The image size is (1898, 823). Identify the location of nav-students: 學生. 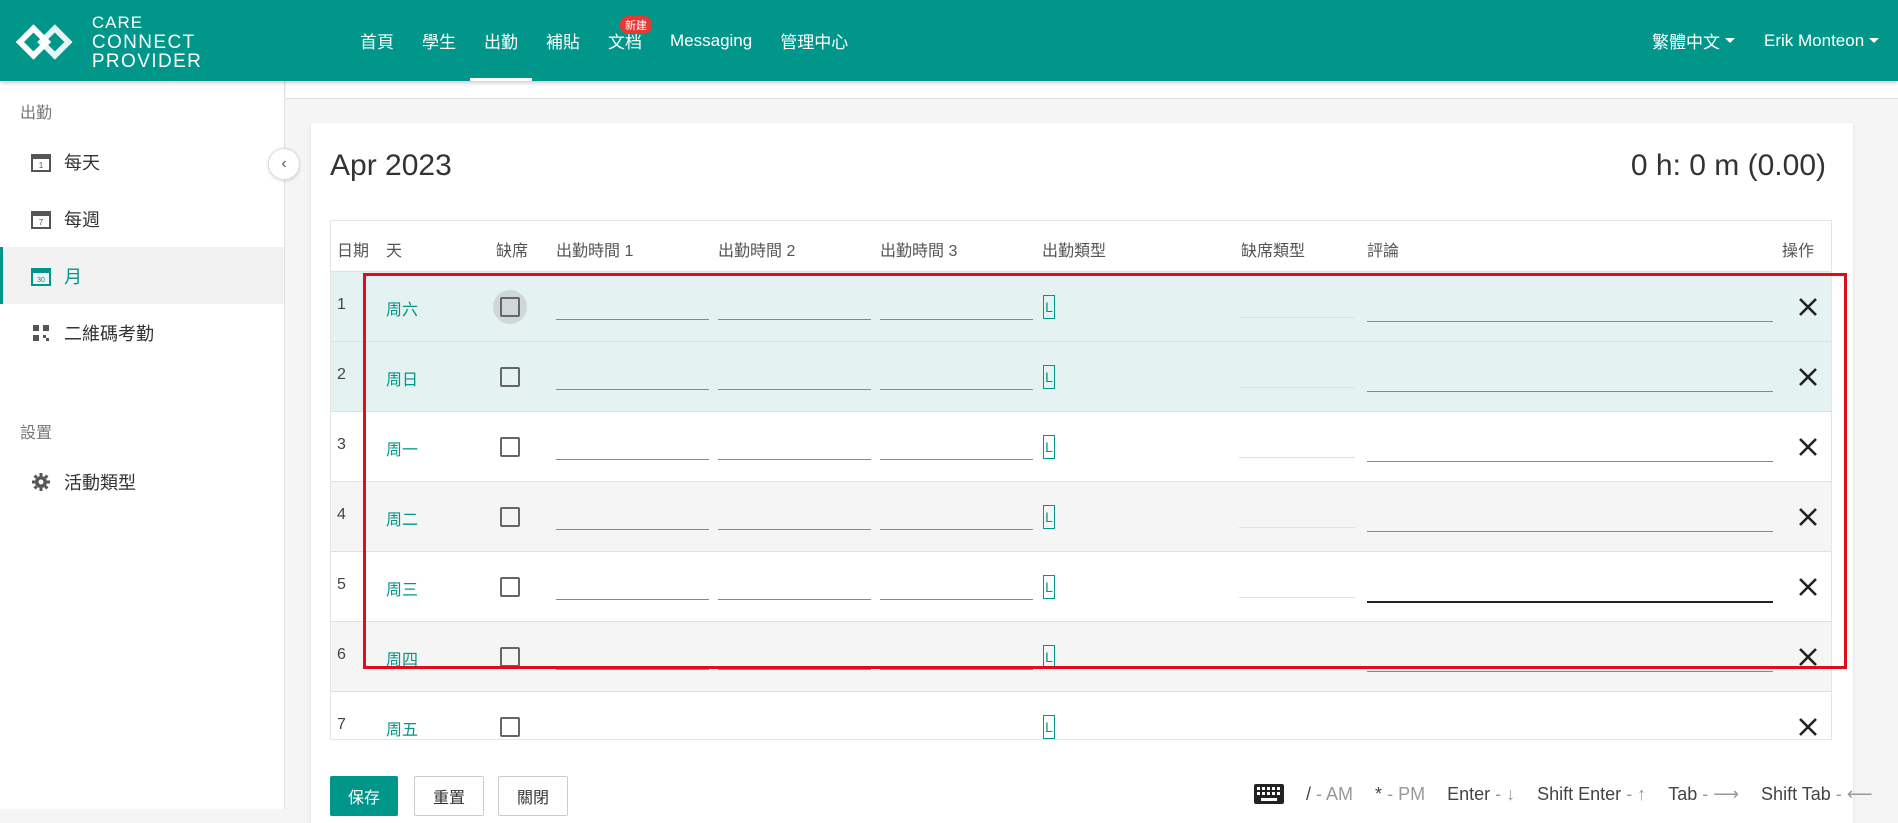
(439, 40).